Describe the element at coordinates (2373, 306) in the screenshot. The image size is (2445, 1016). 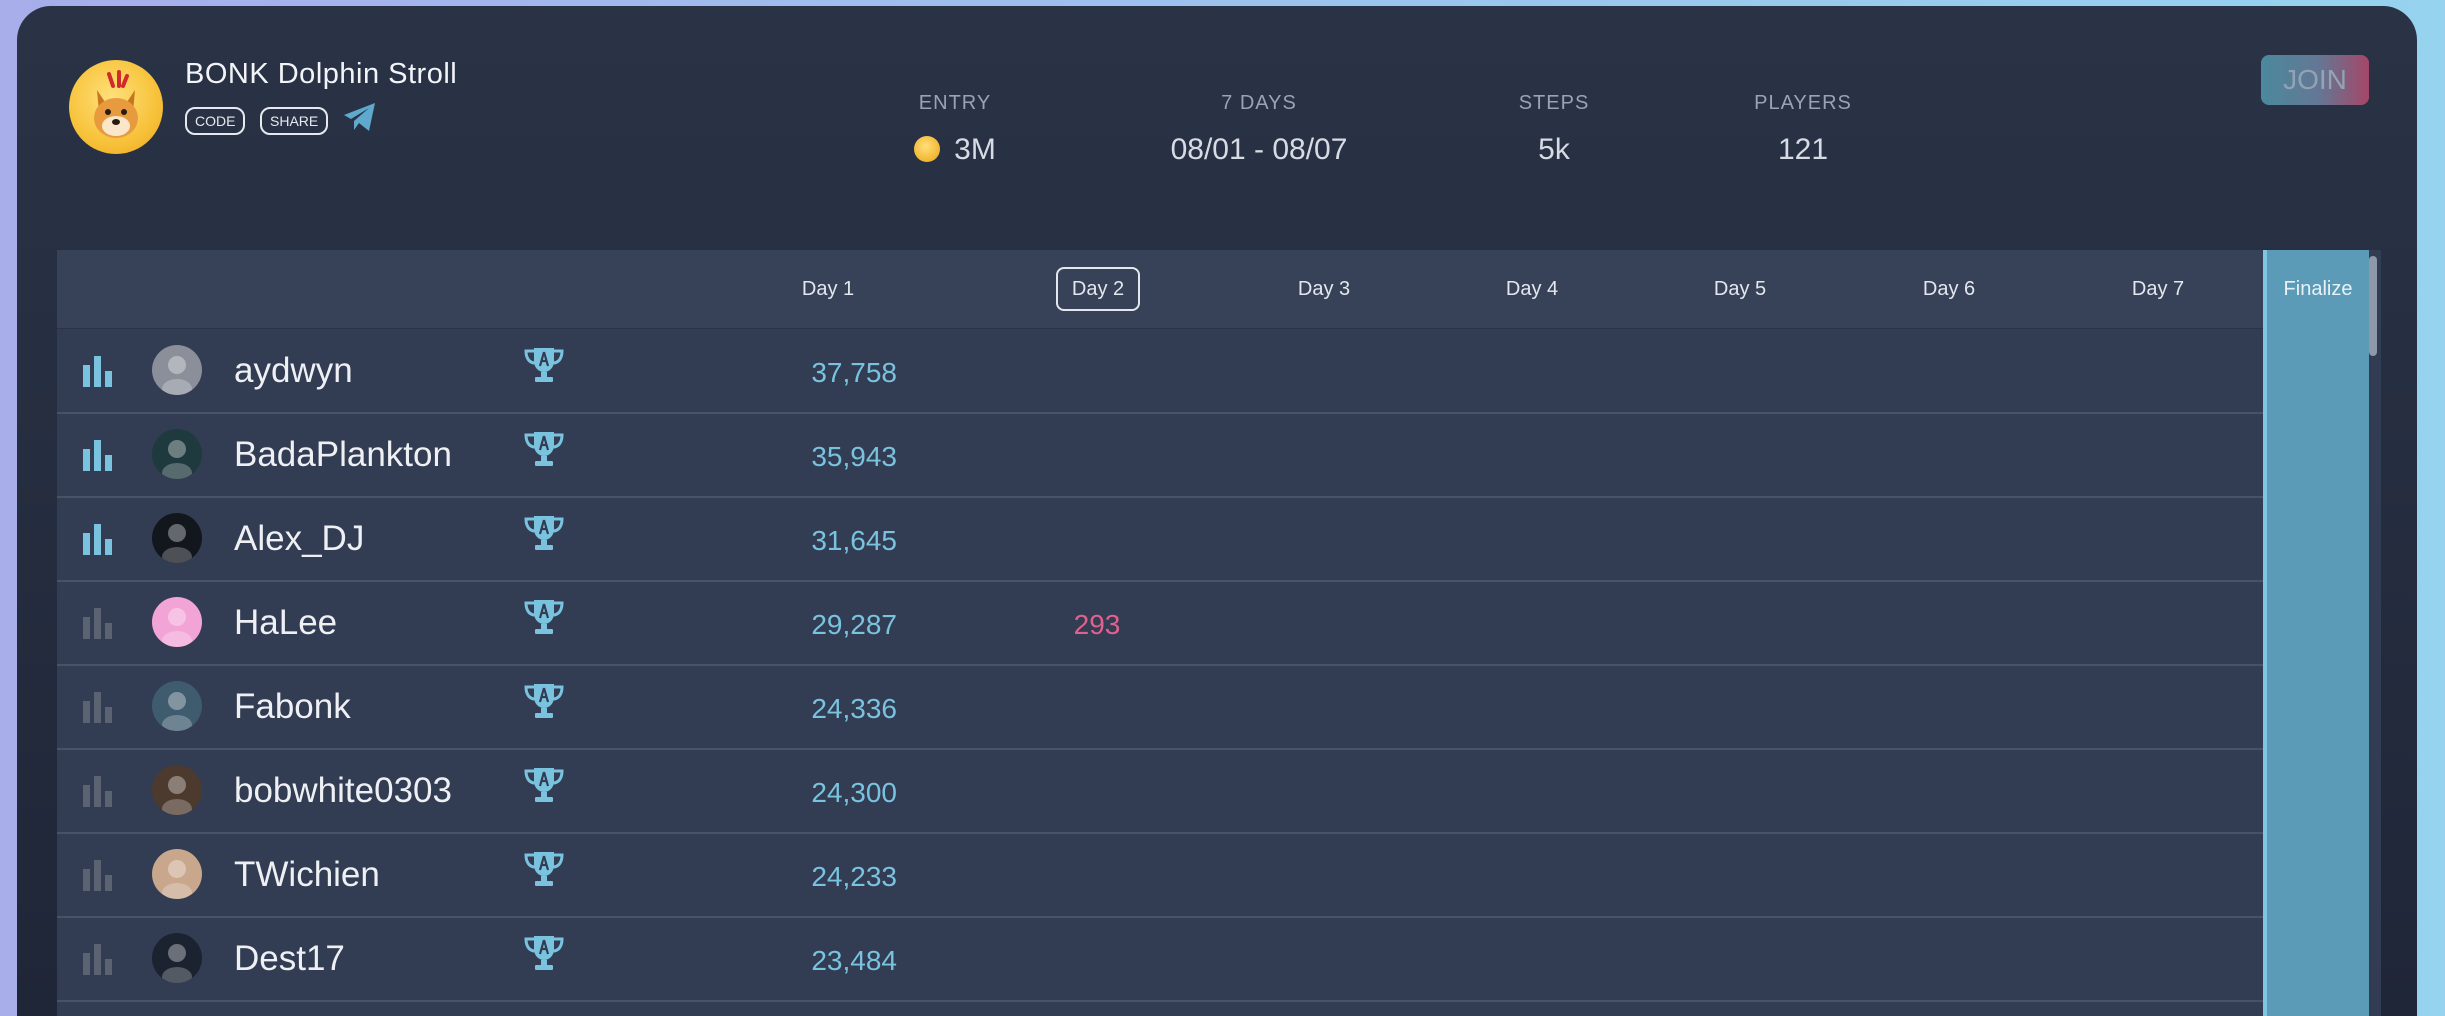
I see `scrollbar` at that location.